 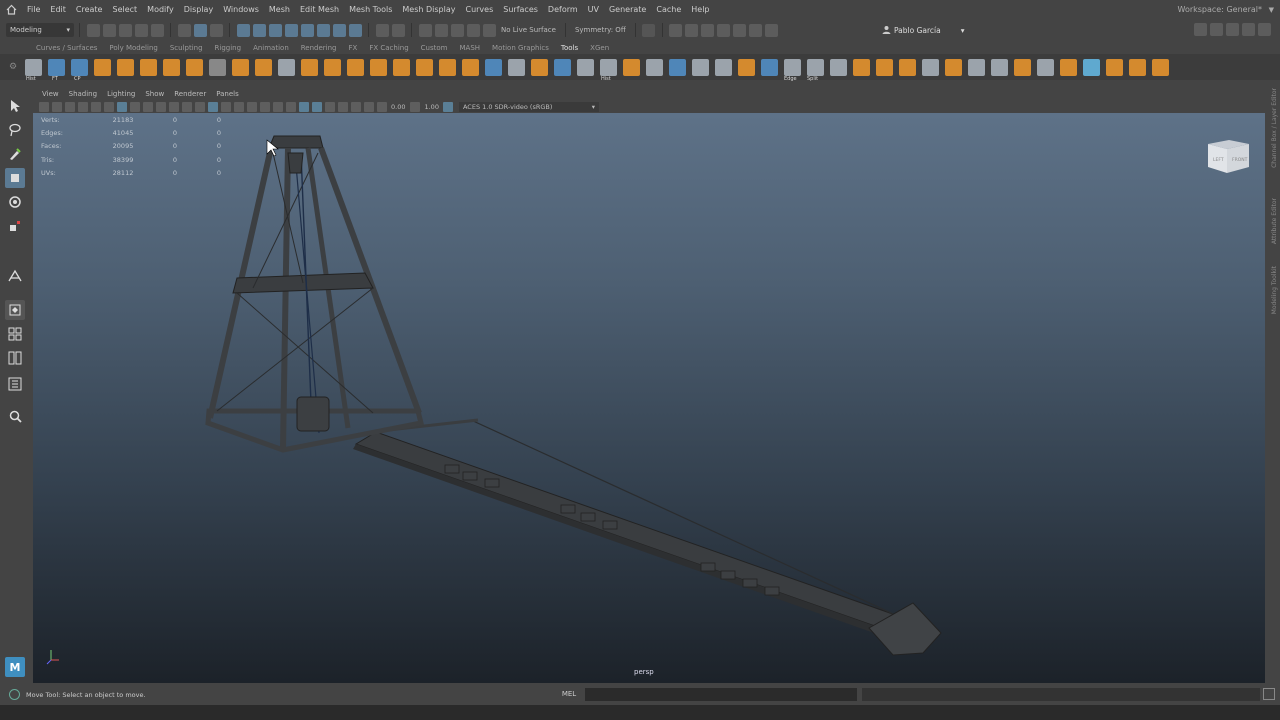 I want to click on shelf-tab-motion-graphics: Motion Graphics, so click(x=520, y=48).